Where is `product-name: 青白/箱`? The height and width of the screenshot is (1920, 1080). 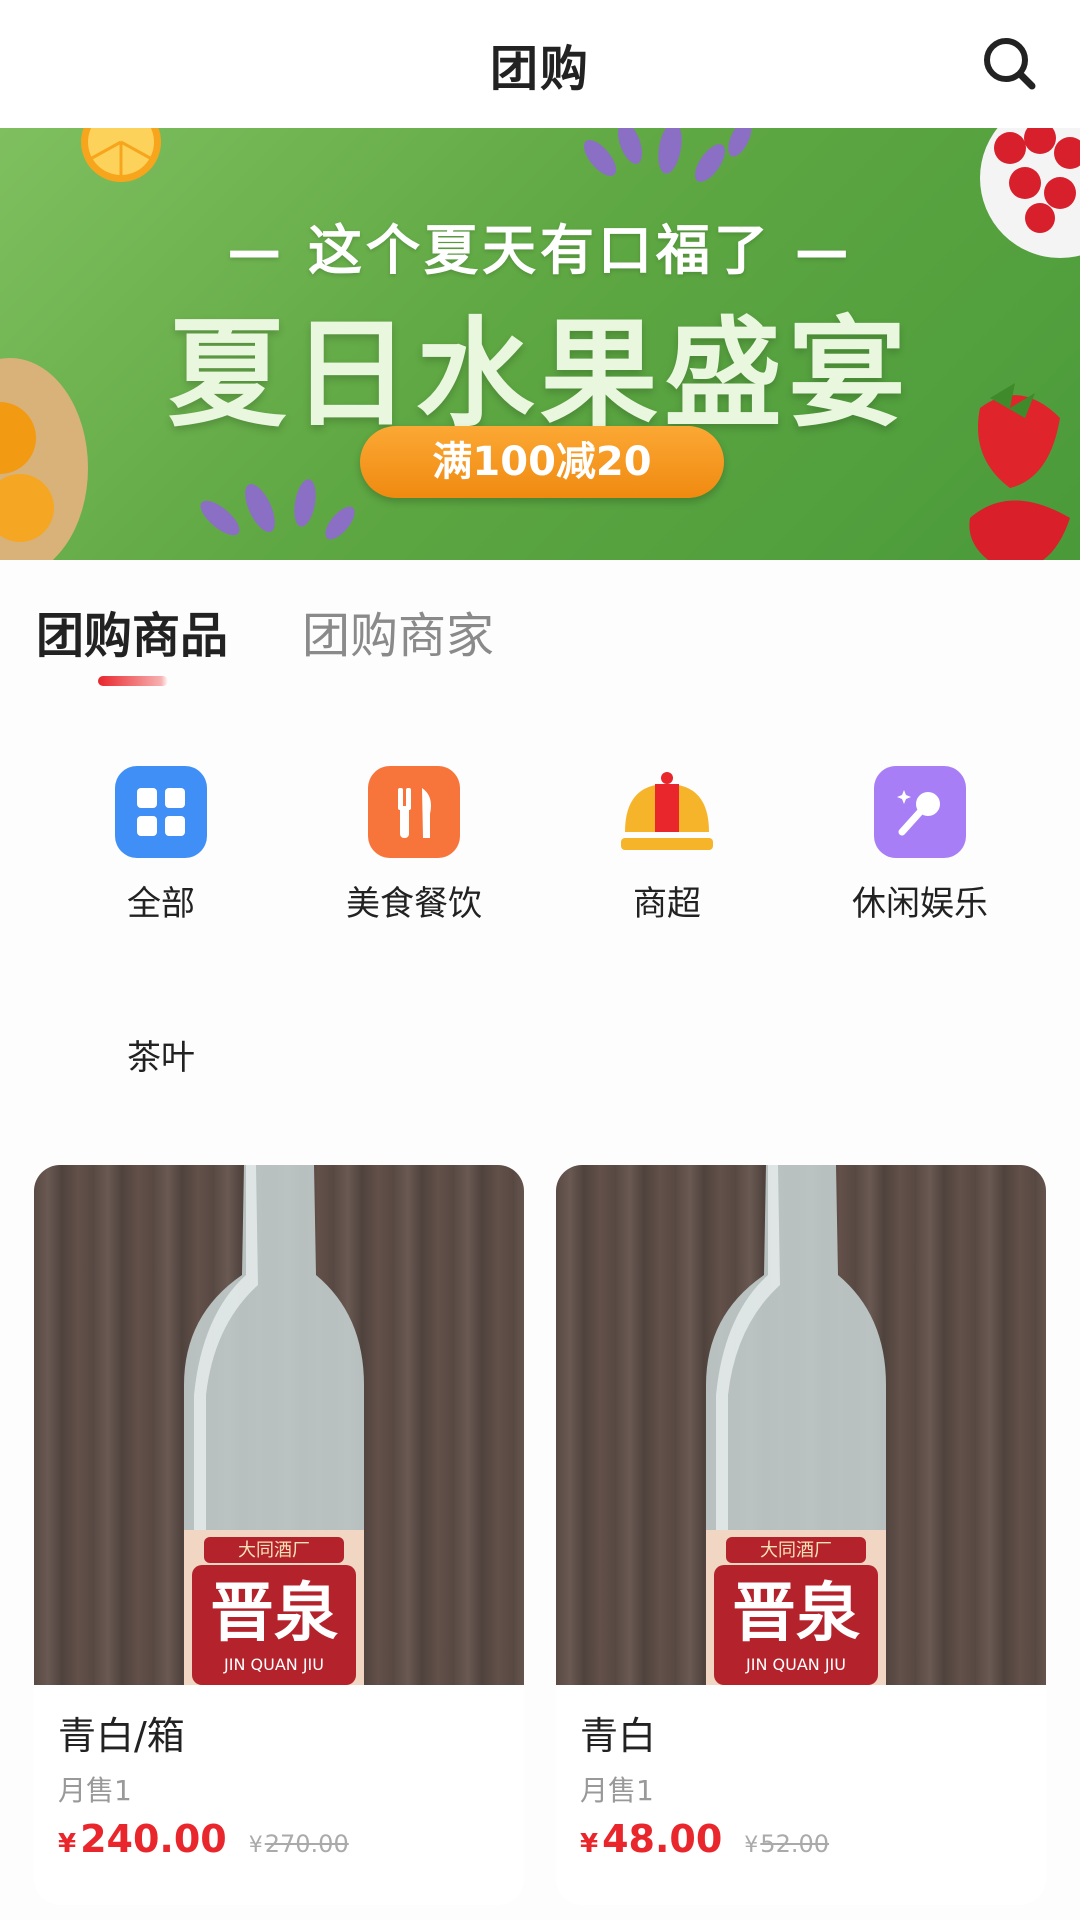
product-name: 青白/箱 is located at coordinates (121, 1736).